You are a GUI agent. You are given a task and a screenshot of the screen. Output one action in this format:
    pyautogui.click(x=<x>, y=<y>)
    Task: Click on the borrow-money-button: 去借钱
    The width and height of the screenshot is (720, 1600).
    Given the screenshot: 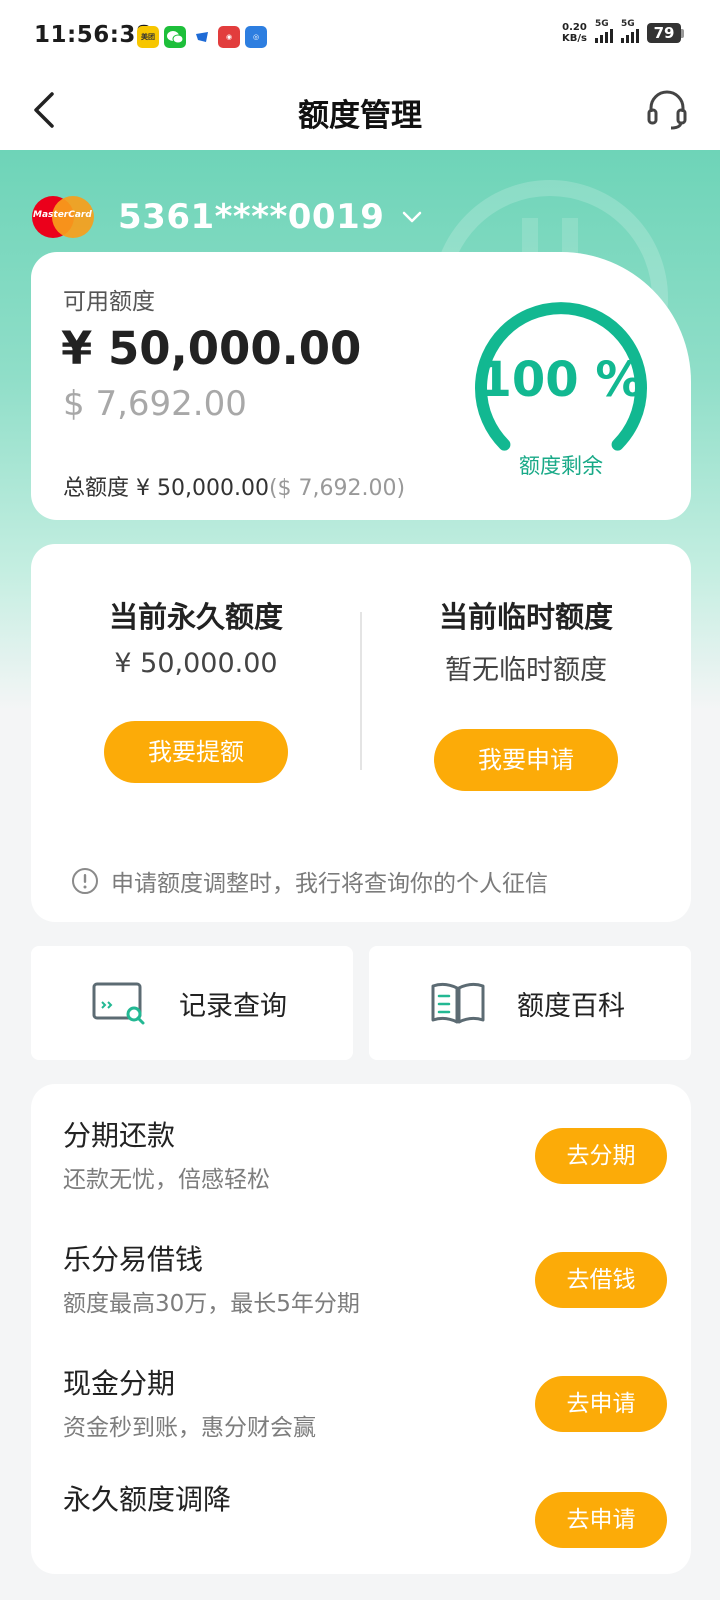 What is the action you would take?
    pyautogui.click(x=601, y=1280)
    